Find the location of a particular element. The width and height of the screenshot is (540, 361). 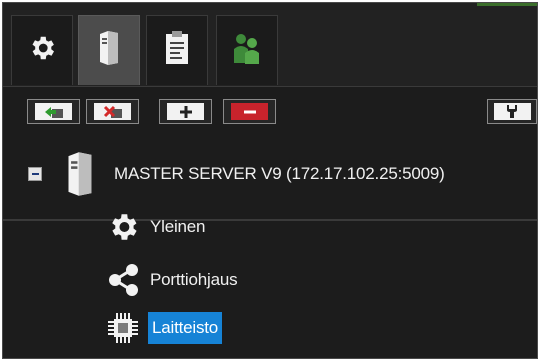

tab-users is located at coordinates (247, 50).